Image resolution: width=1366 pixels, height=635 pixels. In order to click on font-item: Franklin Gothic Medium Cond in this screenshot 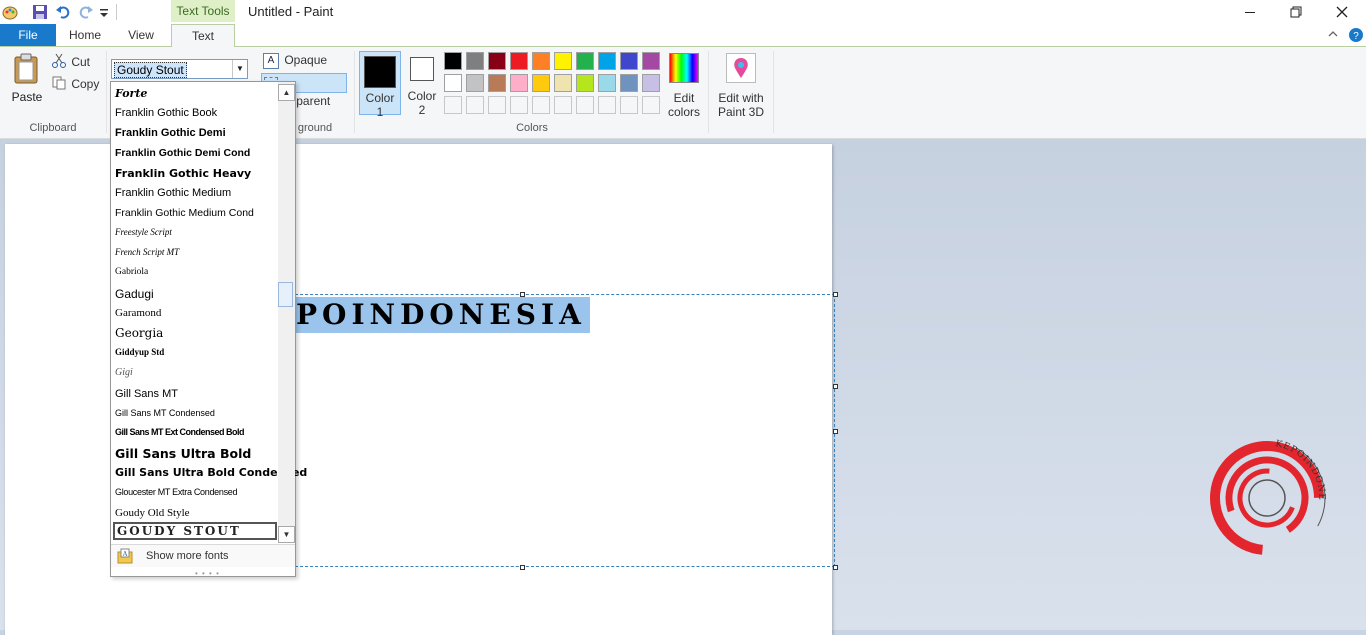, I will do `click(184, 213)`.